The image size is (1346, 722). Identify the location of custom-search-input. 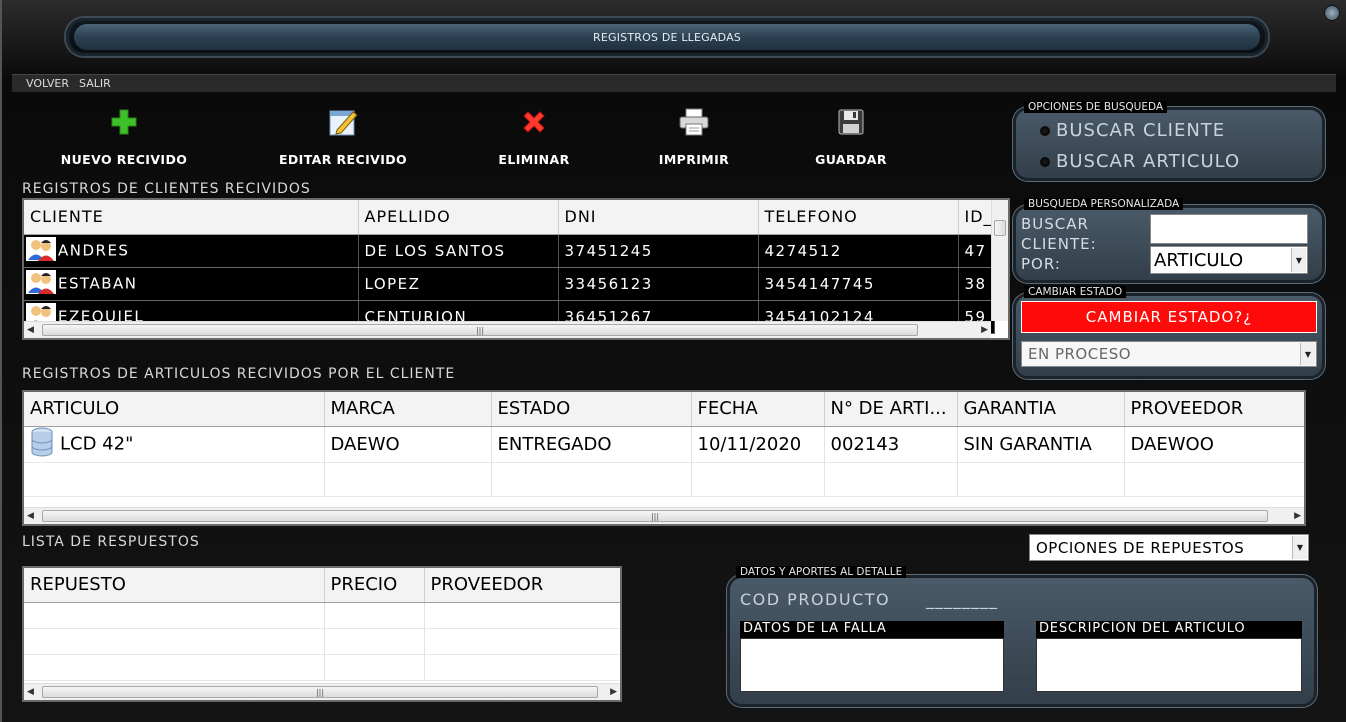
(1229, 229).